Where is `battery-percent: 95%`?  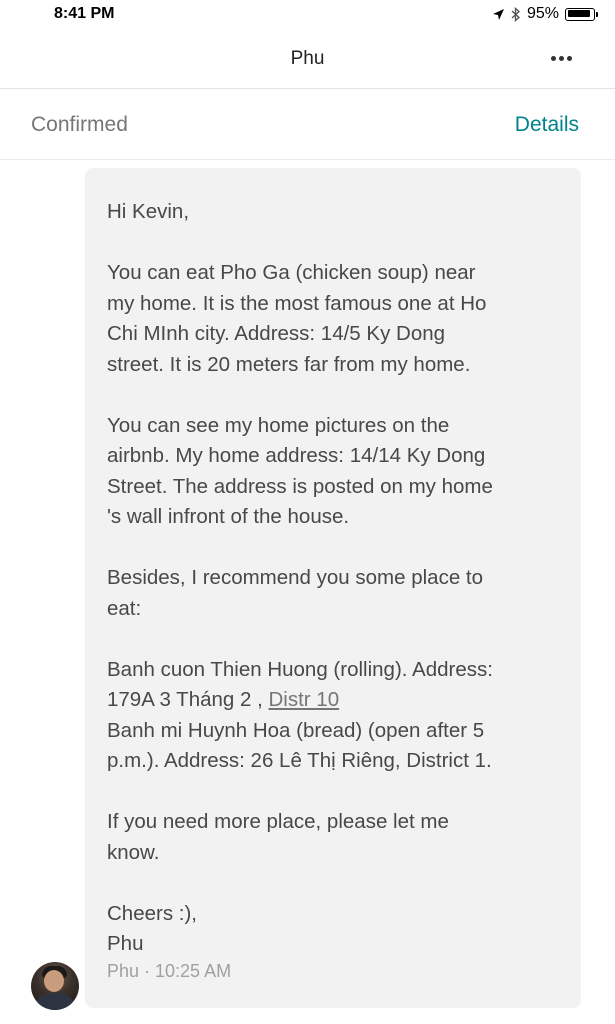
battery-percent: 95% is located at coordinates (542, 13).